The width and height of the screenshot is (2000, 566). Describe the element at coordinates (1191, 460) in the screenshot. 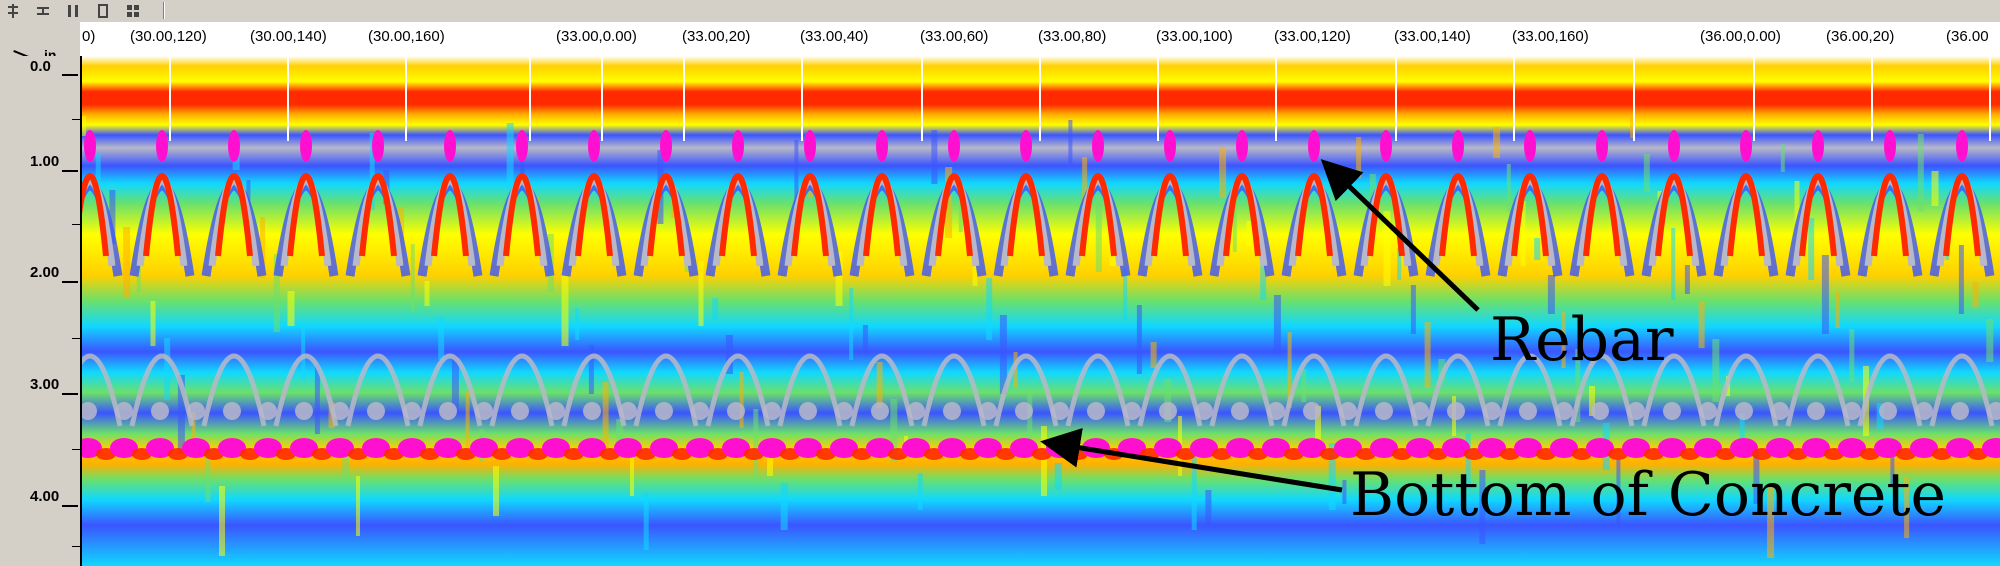

I see `concrete-arrow` at that location.